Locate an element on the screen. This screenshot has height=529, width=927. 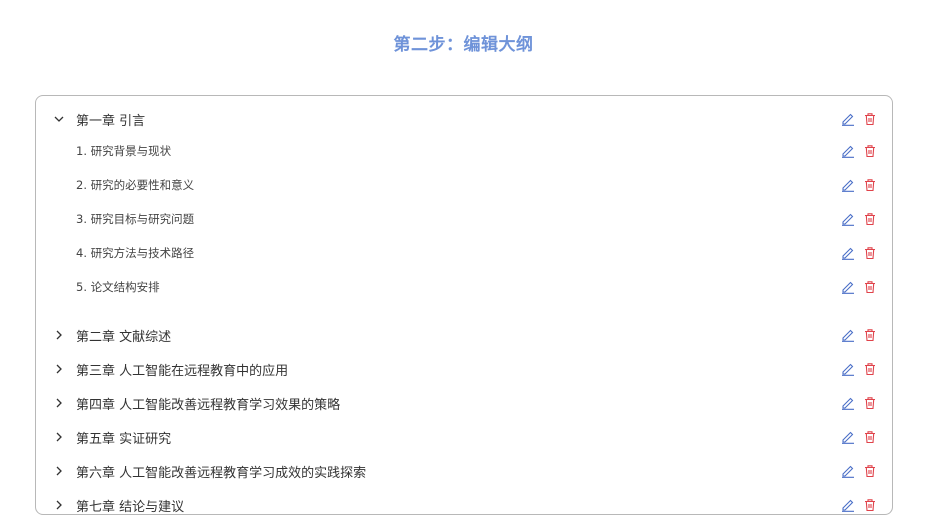
chapter-row: 第七章 结论与建议 is located at coordinates (464, 502).